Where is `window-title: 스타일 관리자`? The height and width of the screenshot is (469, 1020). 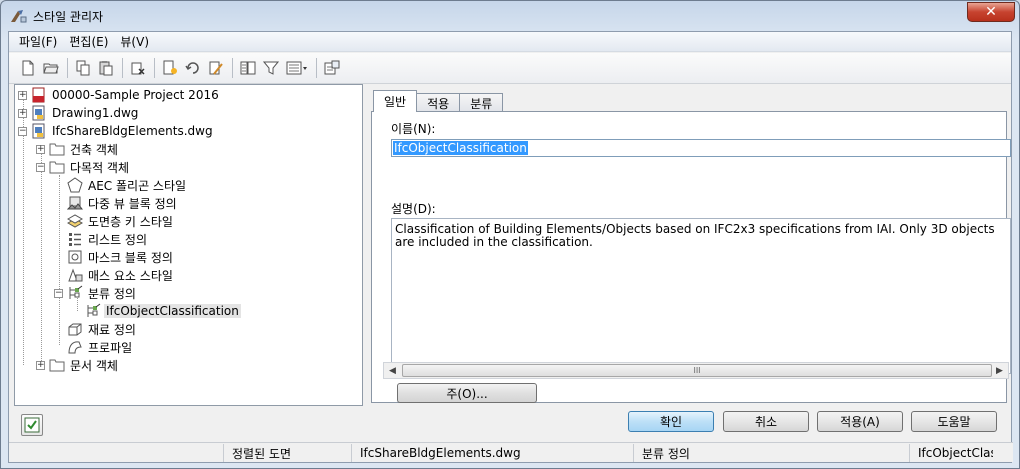
window-title: 스타일 관리자 is located at coordinates (68, 16).